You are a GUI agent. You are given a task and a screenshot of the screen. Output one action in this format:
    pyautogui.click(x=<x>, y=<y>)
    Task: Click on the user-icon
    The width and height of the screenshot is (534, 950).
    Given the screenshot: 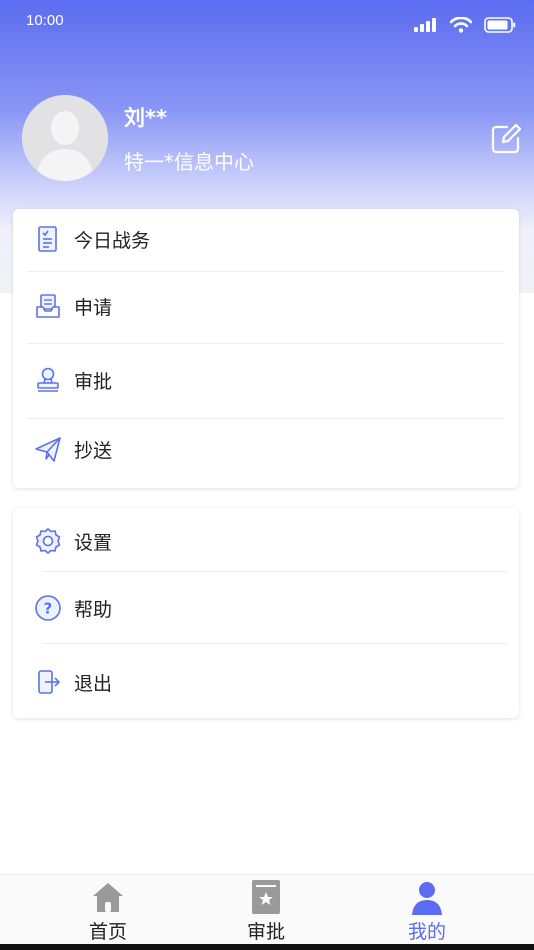 What is the action you would take?
    pyautogui.click(x=427, y=897)
    